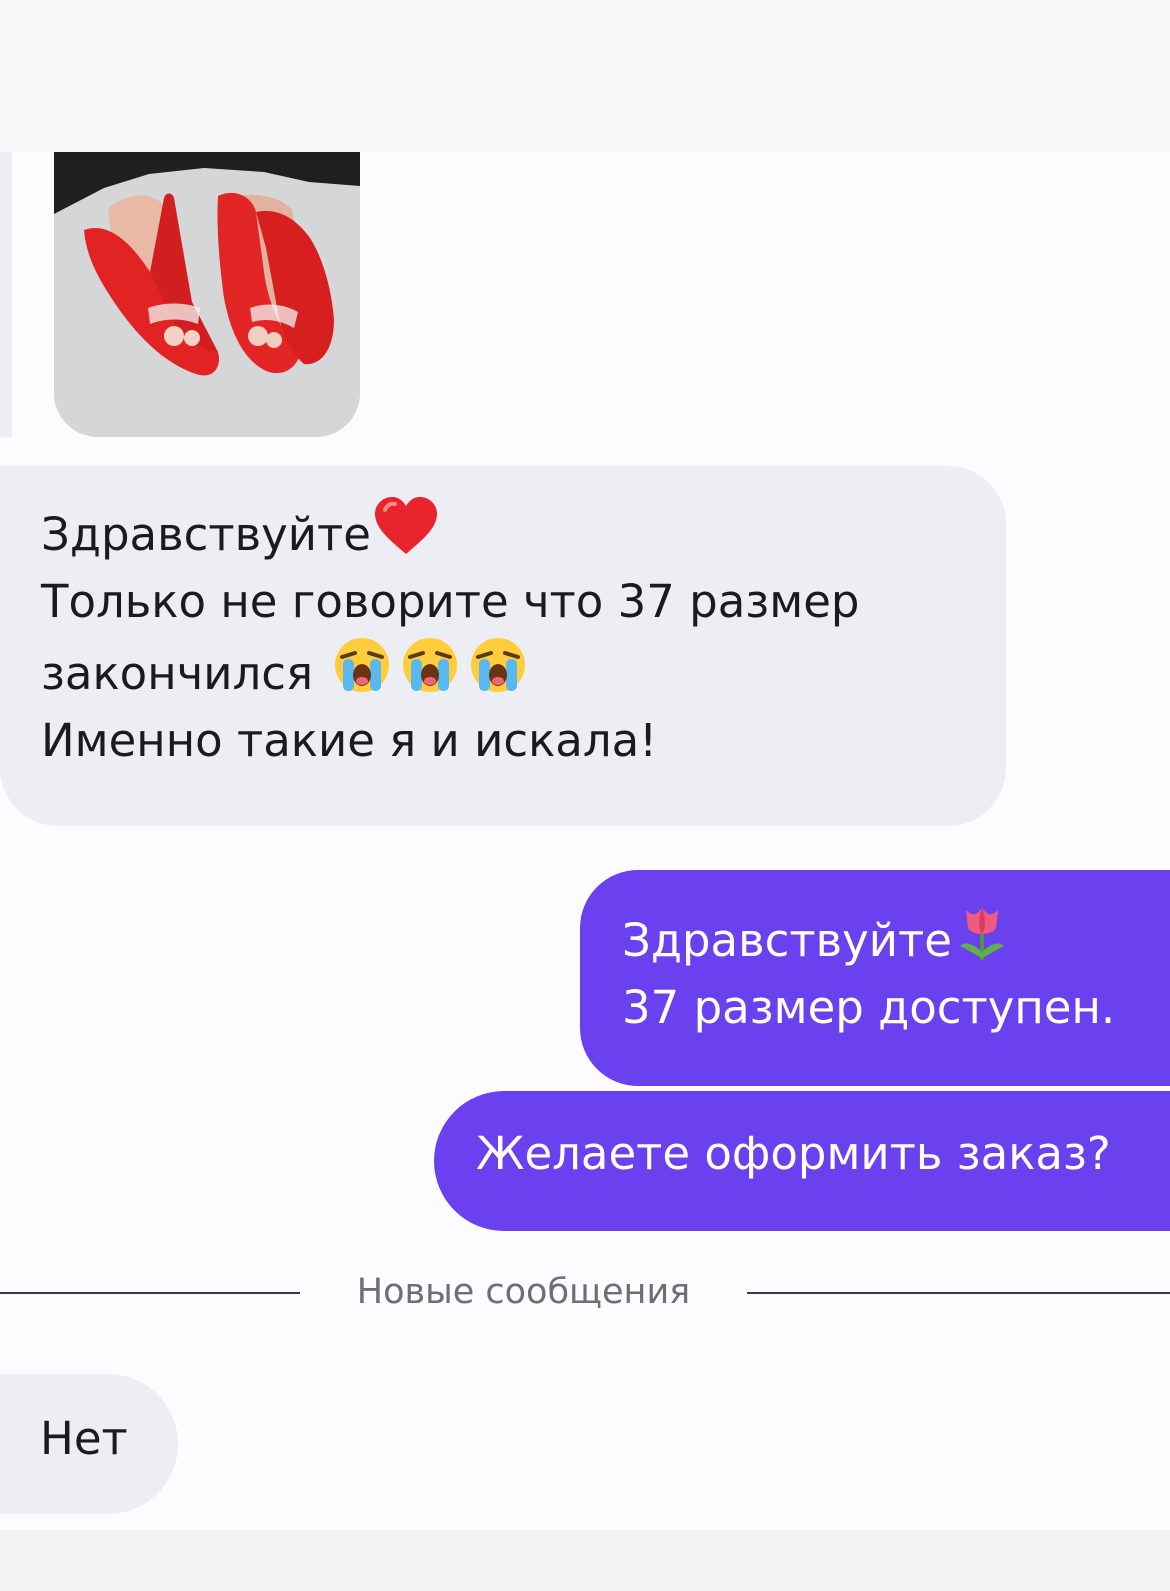 Image resolution: width=1170 pixels, height=1591 pixels. I want to click on outgoing-message-bubble: Желаете оформить заказ?, so click(802, 1161).